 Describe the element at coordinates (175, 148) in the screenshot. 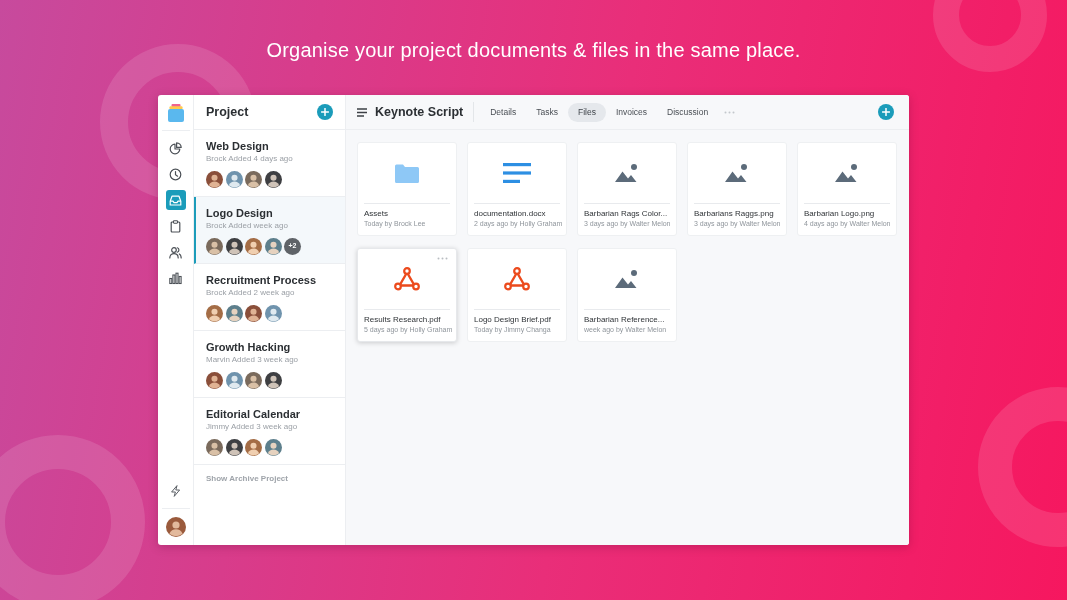

I see `pie-chart-icon` at that location.